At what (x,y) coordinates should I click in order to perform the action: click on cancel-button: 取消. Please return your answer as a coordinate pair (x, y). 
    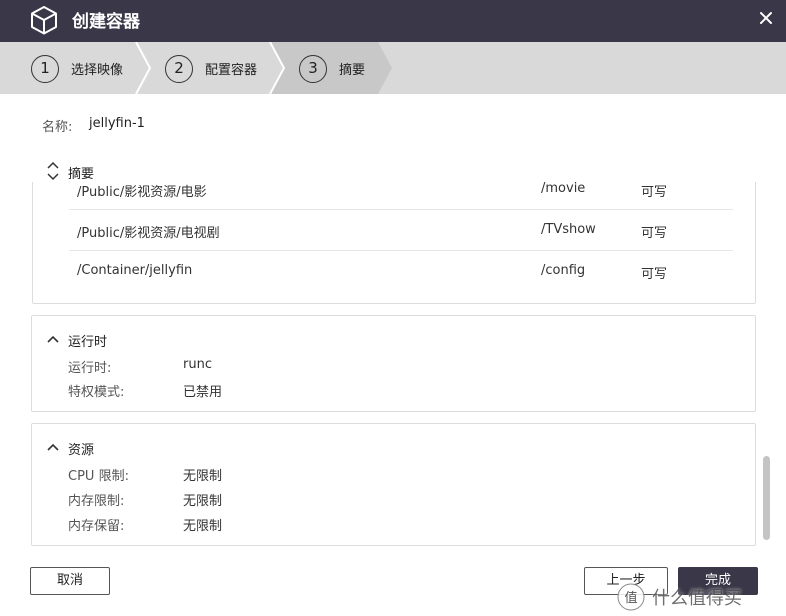
    Looking at the image, I should click on (70, 581).